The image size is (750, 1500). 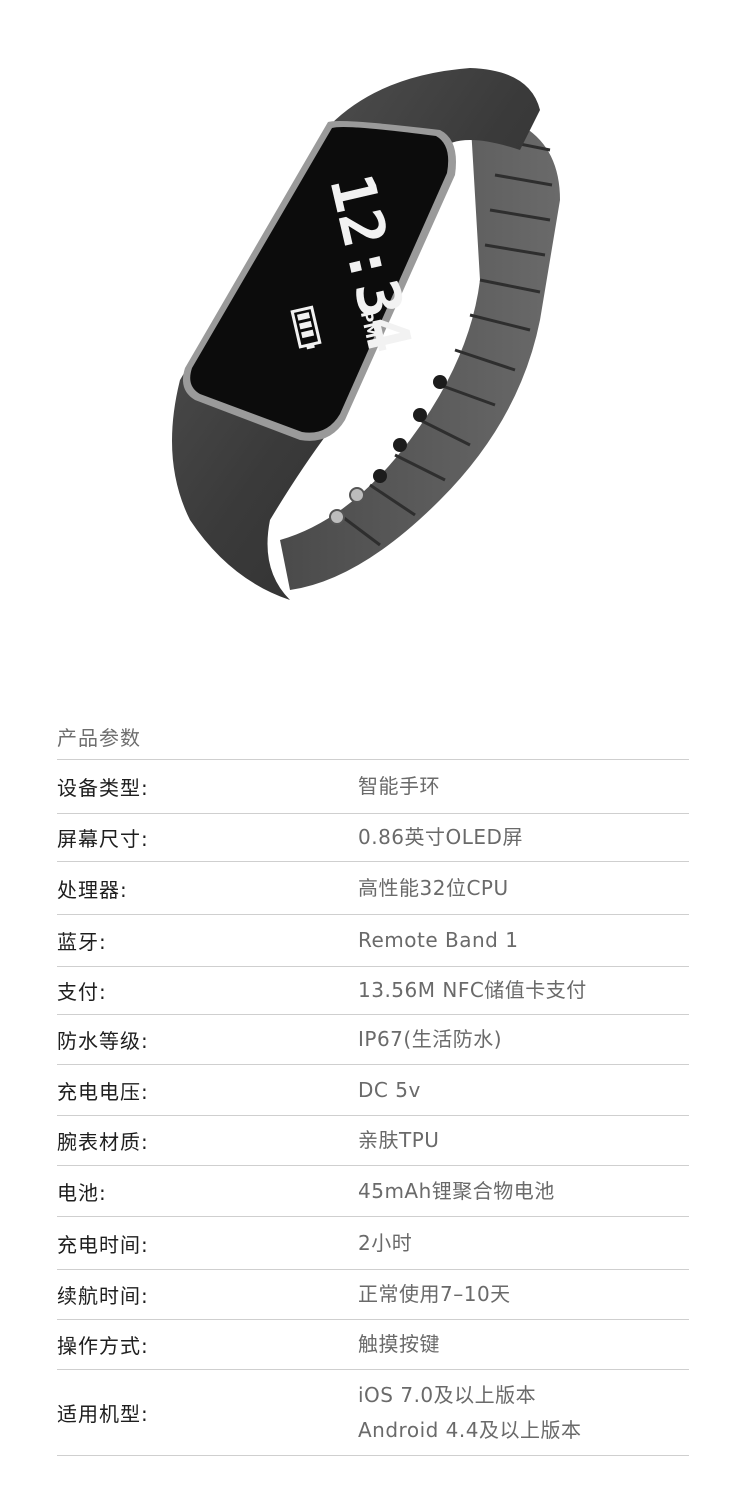 What do you see at coordinates (523, 888) in the screenshot?
I see `spec-value: 高性能32位CPU` at bounding box center [523, 888].